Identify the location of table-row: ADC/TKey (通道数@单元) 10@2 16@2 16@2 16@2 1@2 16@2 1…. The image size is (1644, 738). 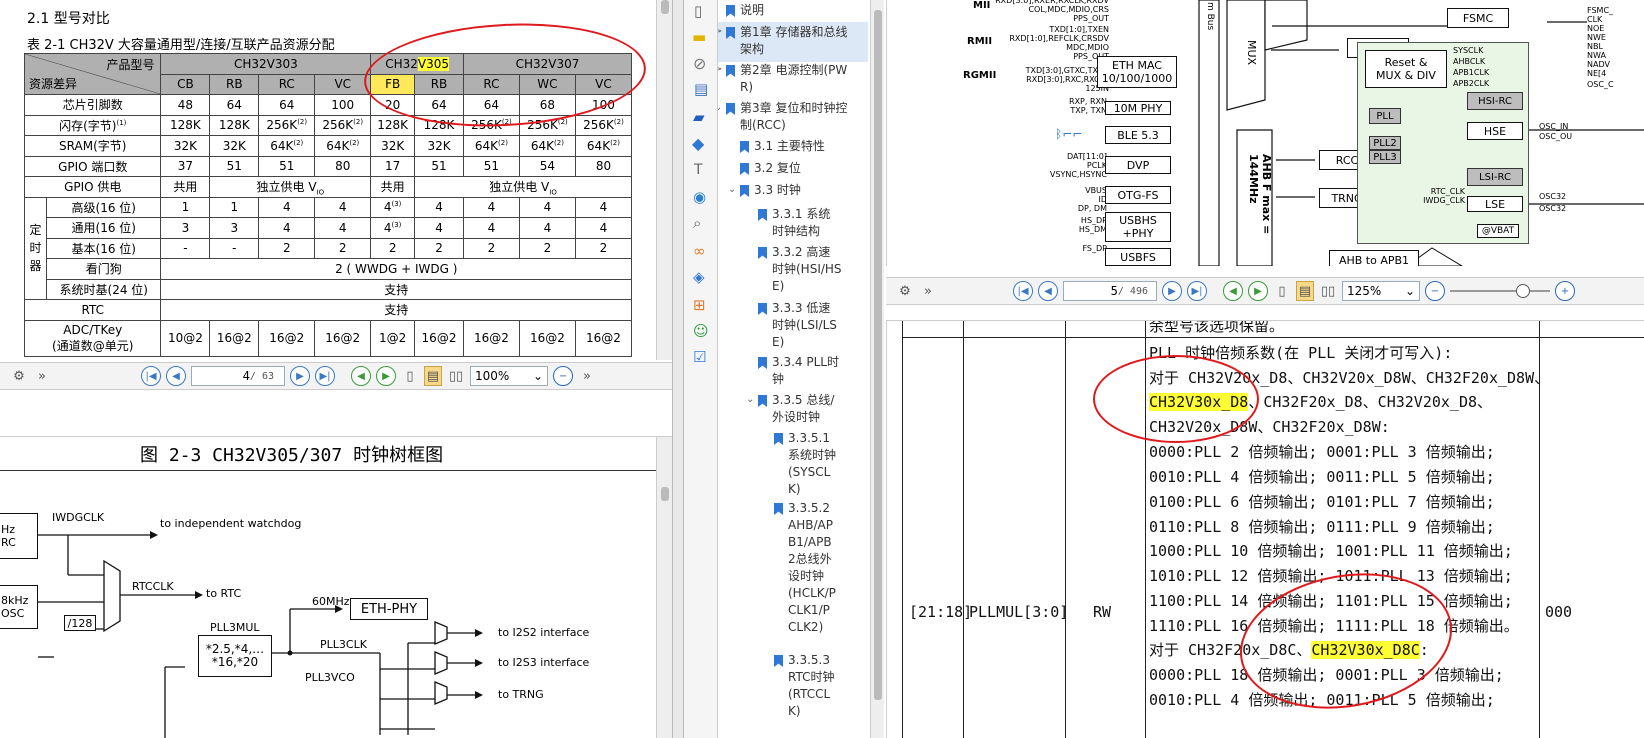
(328, 338).